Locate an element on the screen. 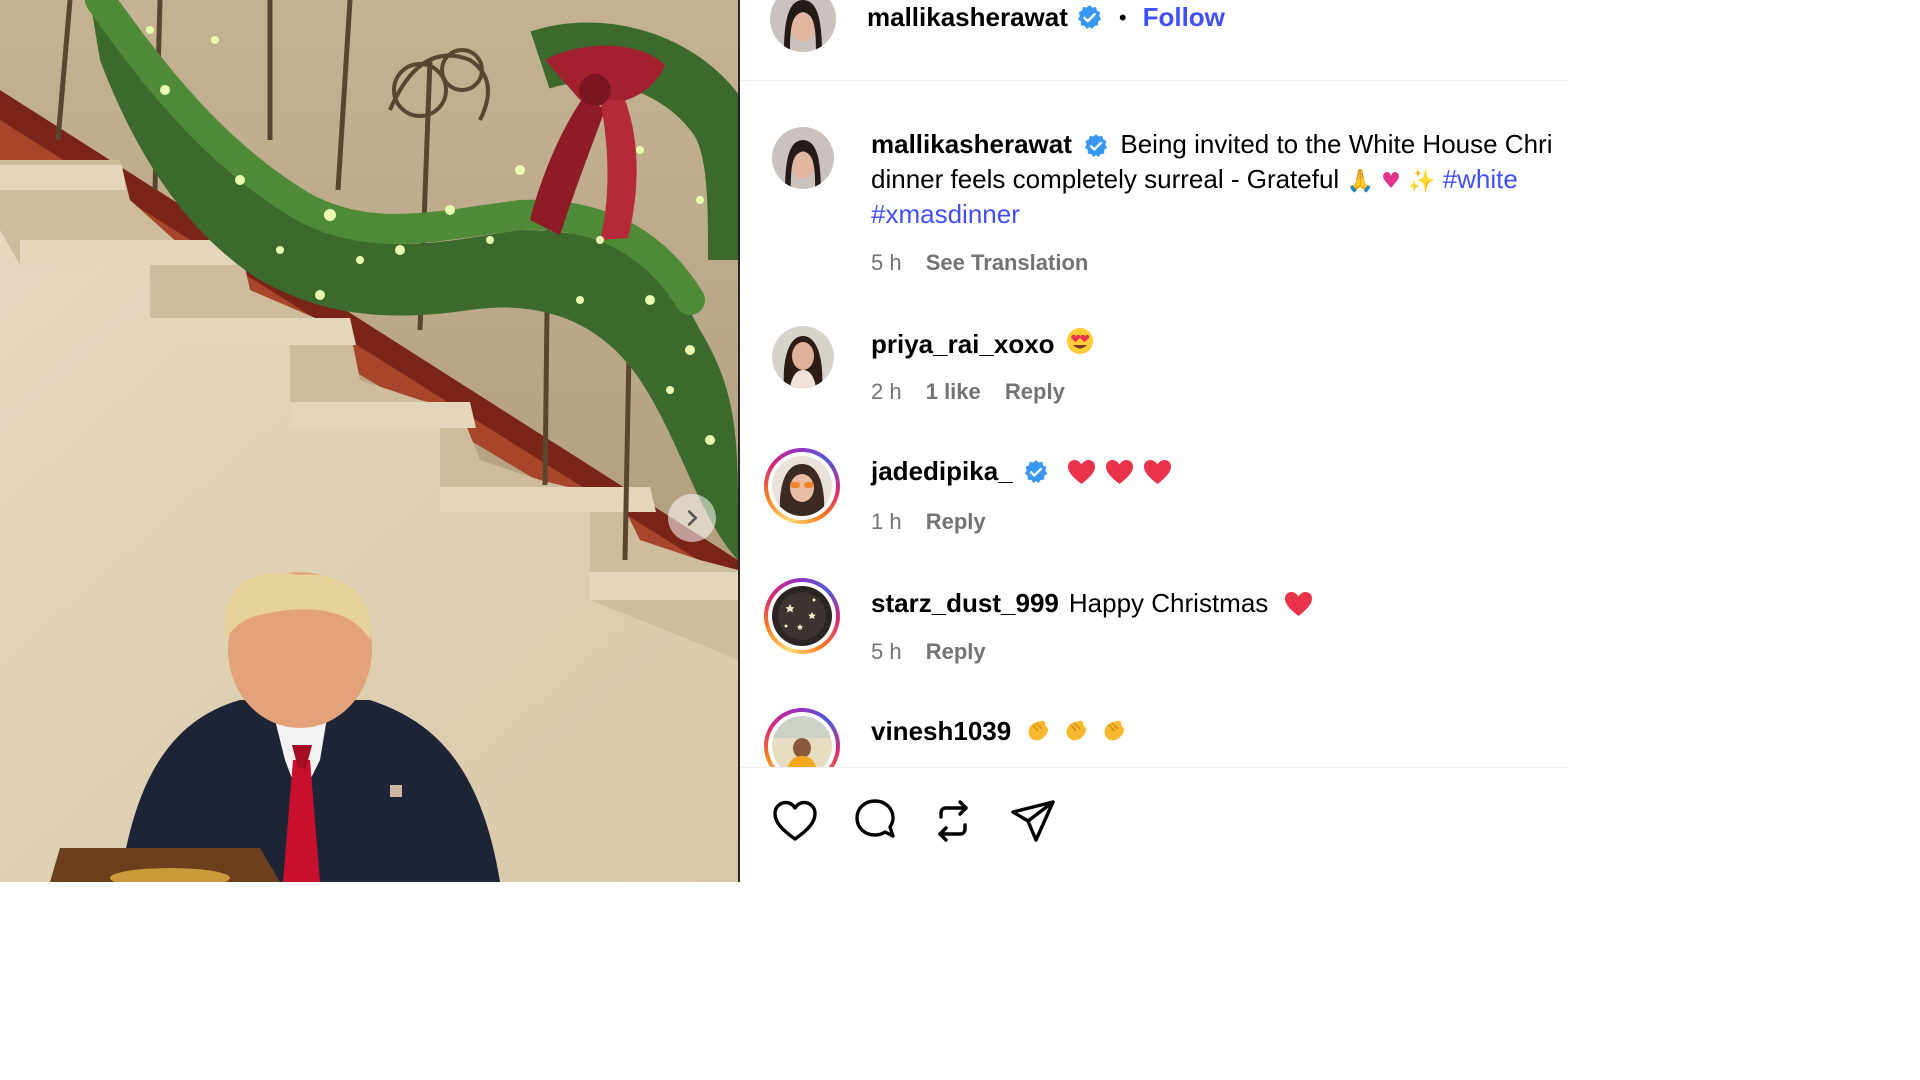 Image resolution: width=1920 pixels, height=1080 pixels. comment-meta: 1 h Reply is located at coordinates (928, 522).